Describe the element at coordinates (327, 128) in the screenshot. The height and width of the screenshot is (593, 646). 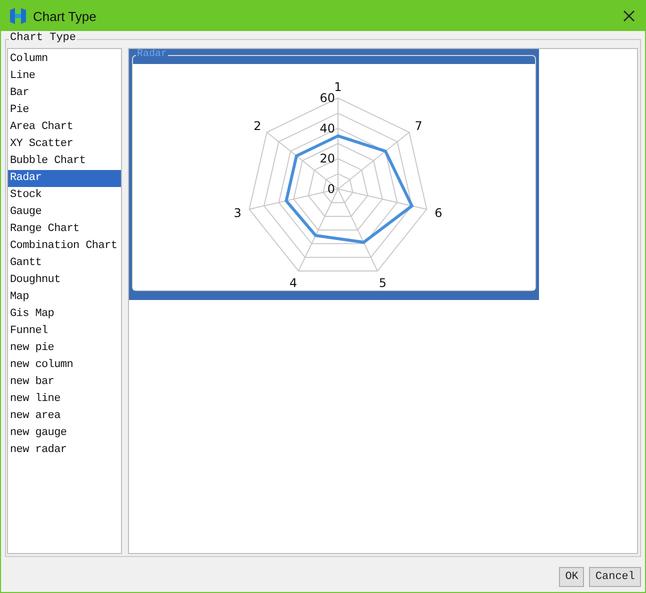
I see `tick-label: 40` at that location.